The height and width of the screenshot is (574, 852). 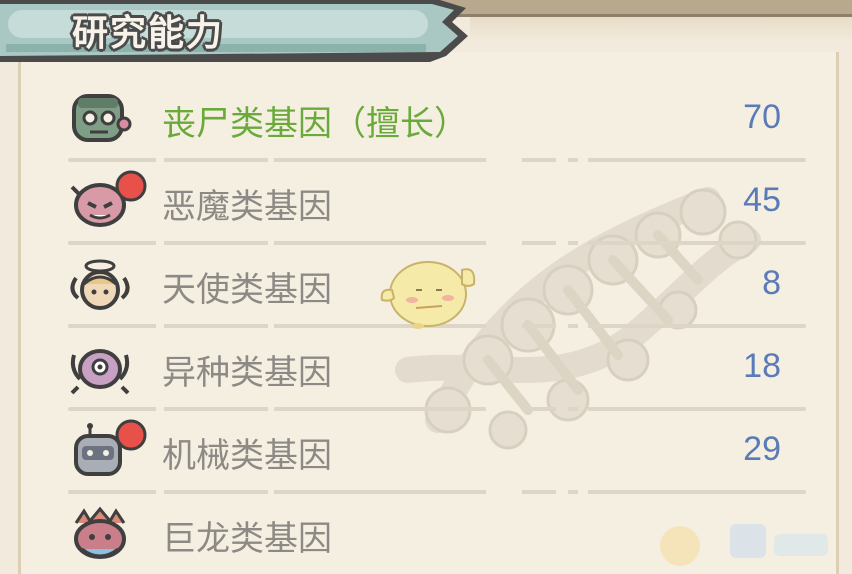 I want to click on angel-icon, so click(x=100, y=284).